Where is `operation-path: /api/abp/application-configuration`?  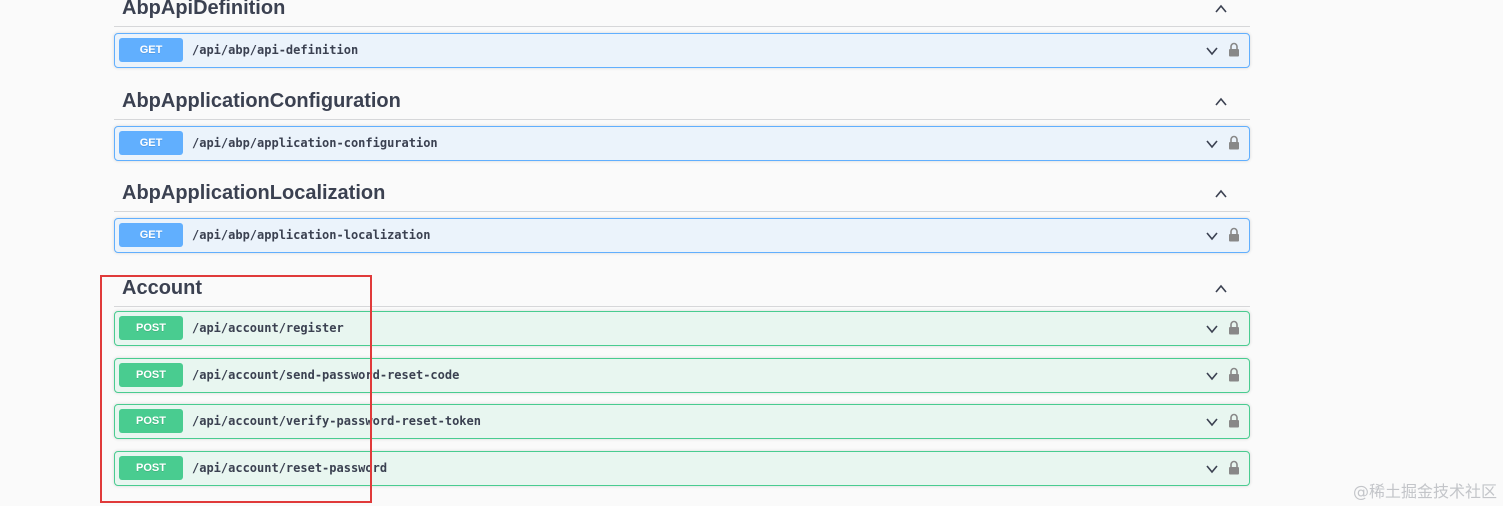 operation-path: /api/abp/application-configuration is located at coordinates (315, 143).